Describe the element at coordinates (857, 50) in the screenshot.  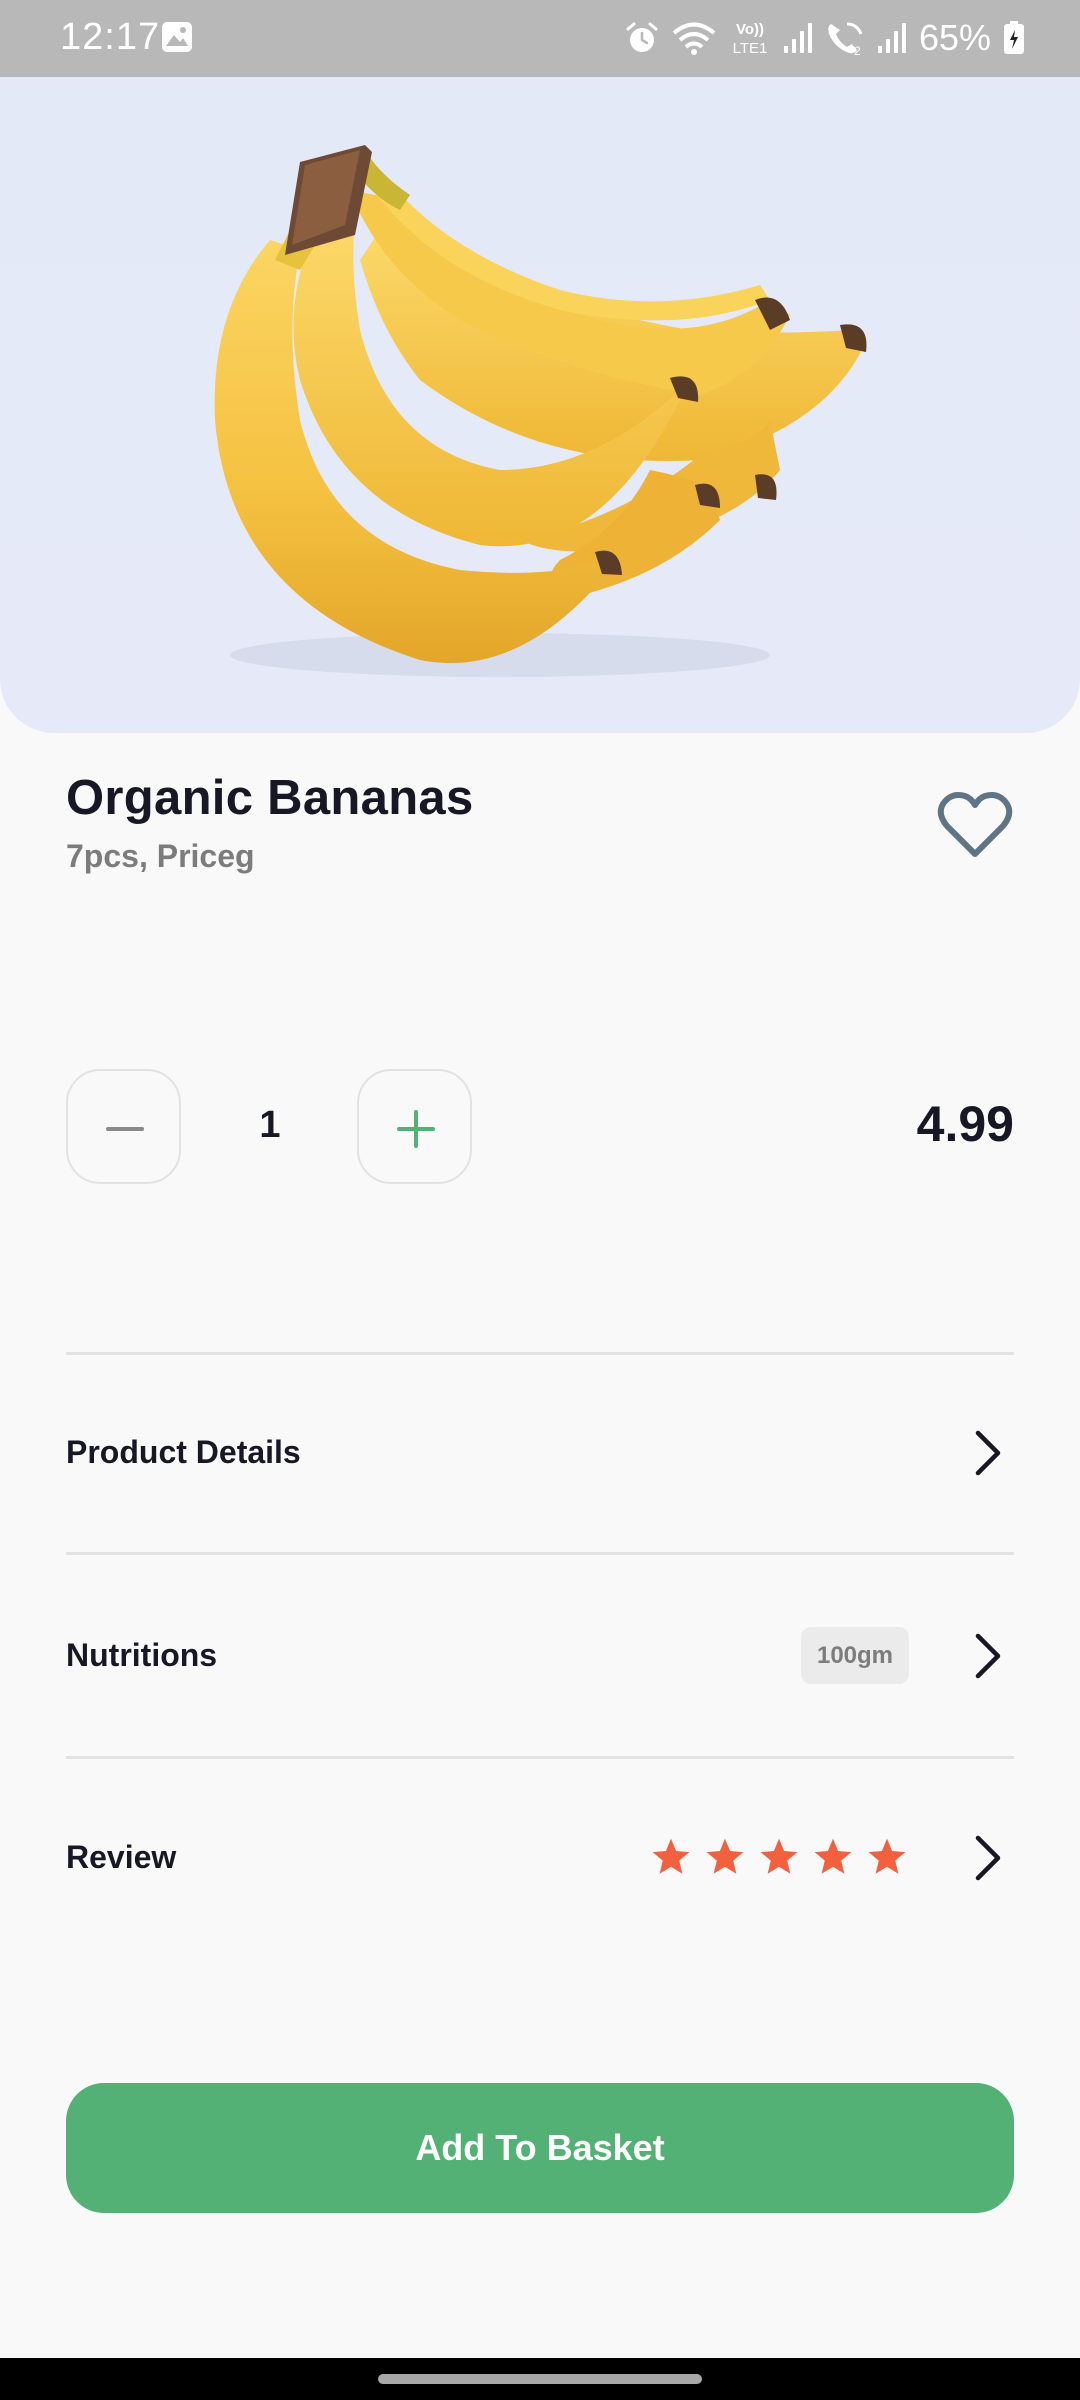
I see `svg-text: 2` at that location.